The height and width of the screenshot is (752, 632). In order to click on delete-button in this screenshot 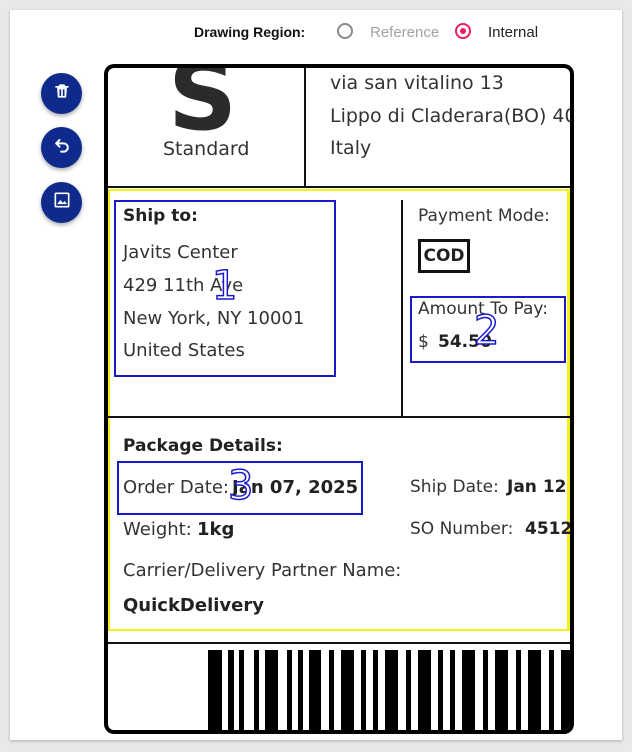, I will do `click(61, 93)`.